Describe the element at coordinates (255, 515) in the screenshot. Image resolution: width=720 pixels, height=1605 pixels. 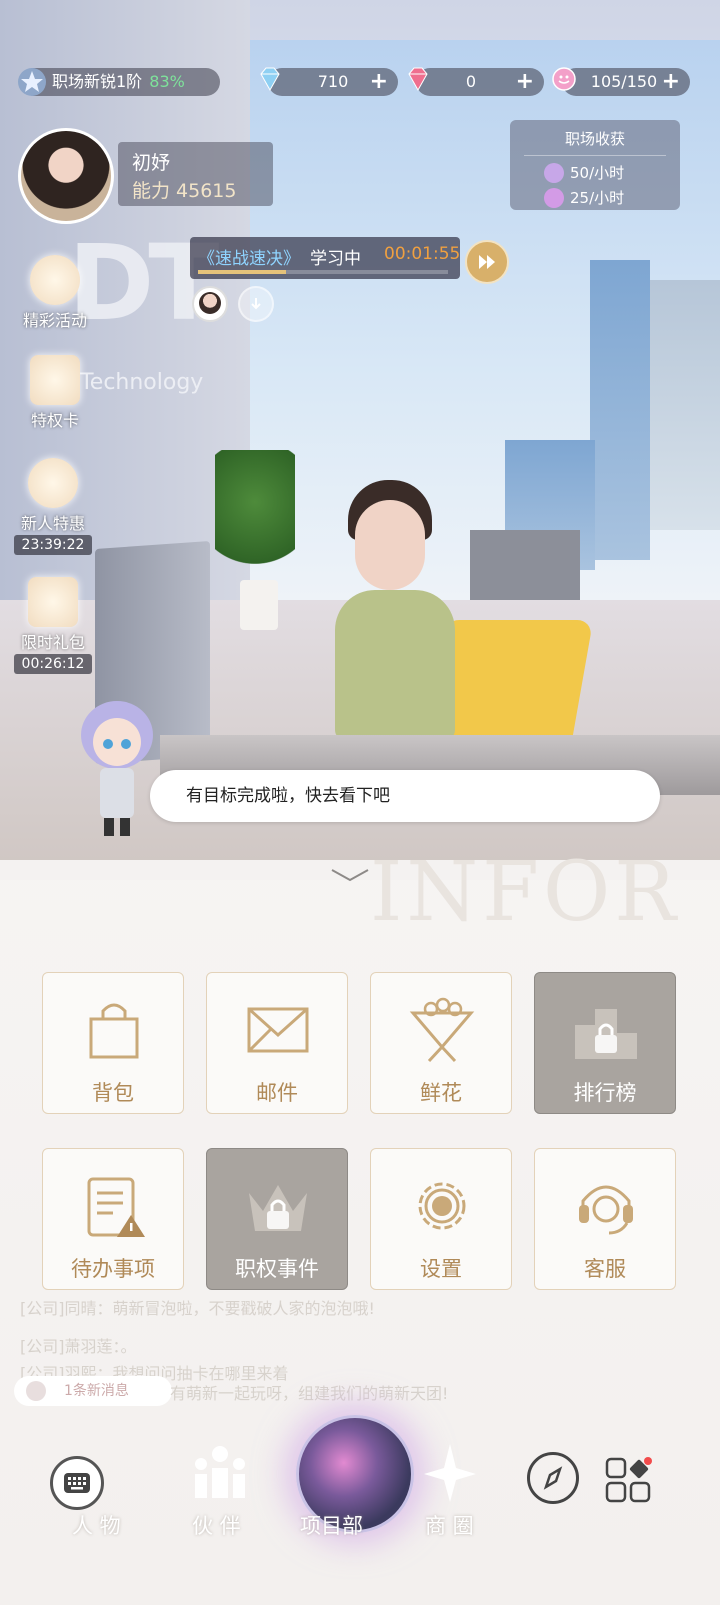
I see `office-plant` at that location.